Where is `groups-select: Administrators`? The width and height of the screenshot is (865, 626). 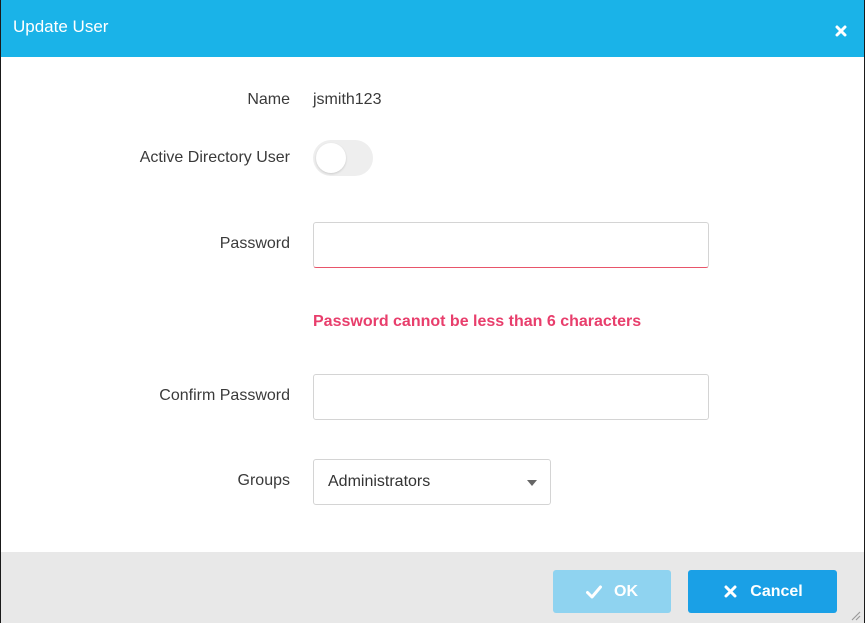 groups-select: Administrators is located at coordinates (432, 482).